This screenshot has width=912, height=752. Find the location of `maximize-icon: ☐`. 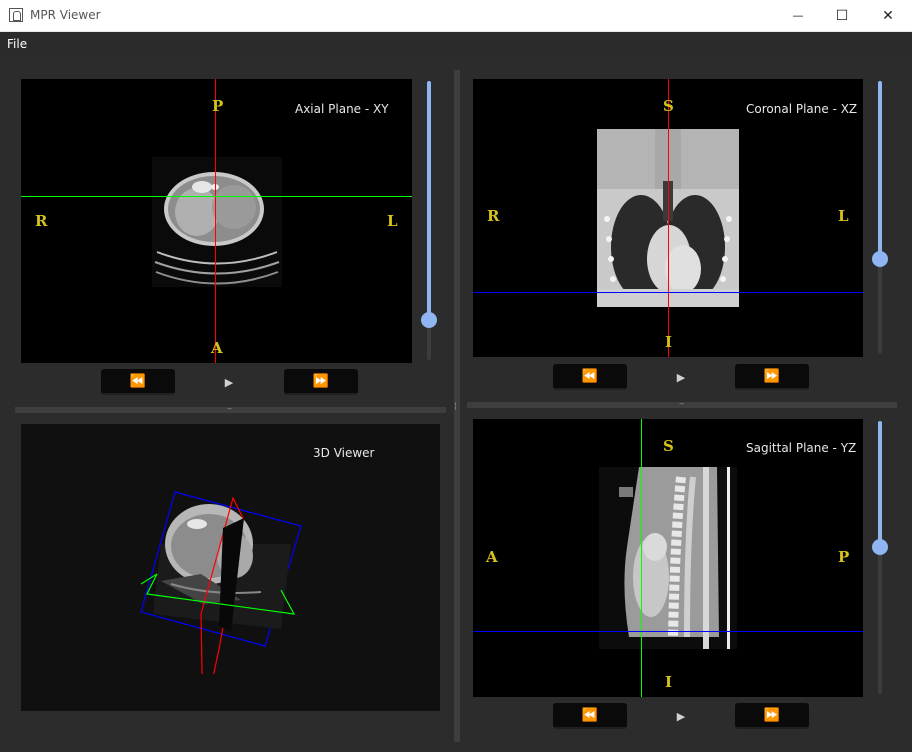

maximize-icon: ☐ is located at coordinates (842, 15).